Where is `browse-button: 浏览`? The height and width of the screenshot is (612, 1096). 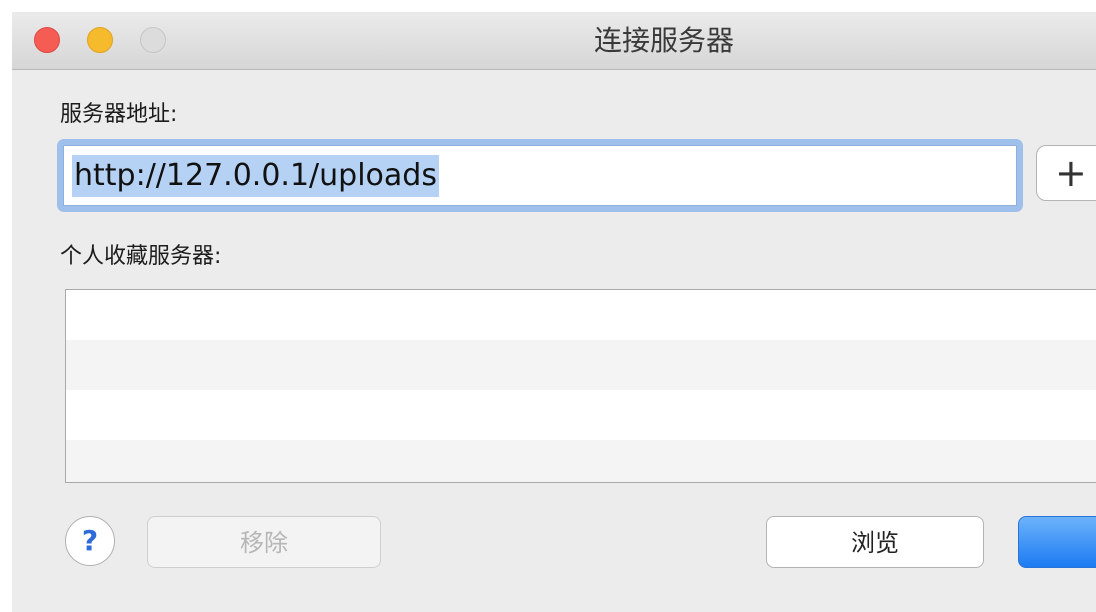
browse-button: 浏览 is located at coordinates (875, 542).